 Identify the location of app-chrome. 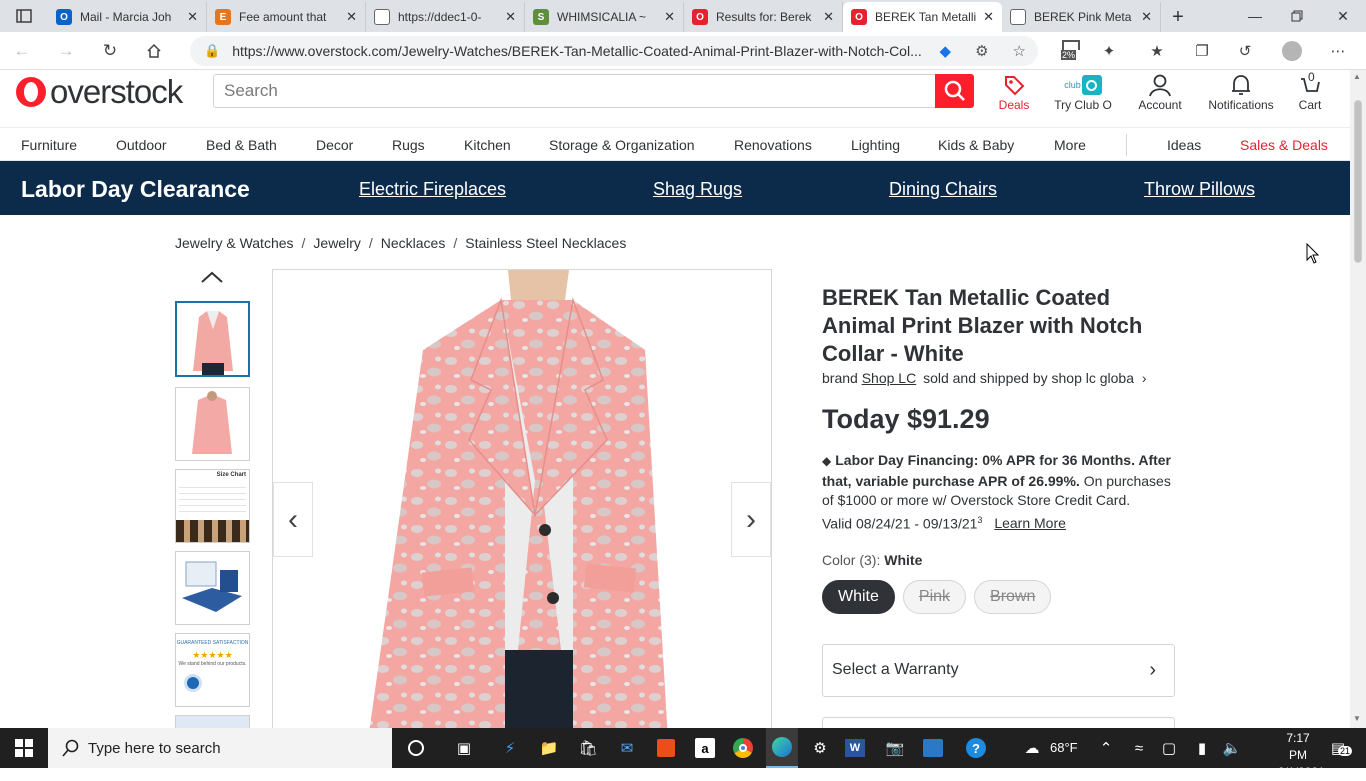
(743, 748).